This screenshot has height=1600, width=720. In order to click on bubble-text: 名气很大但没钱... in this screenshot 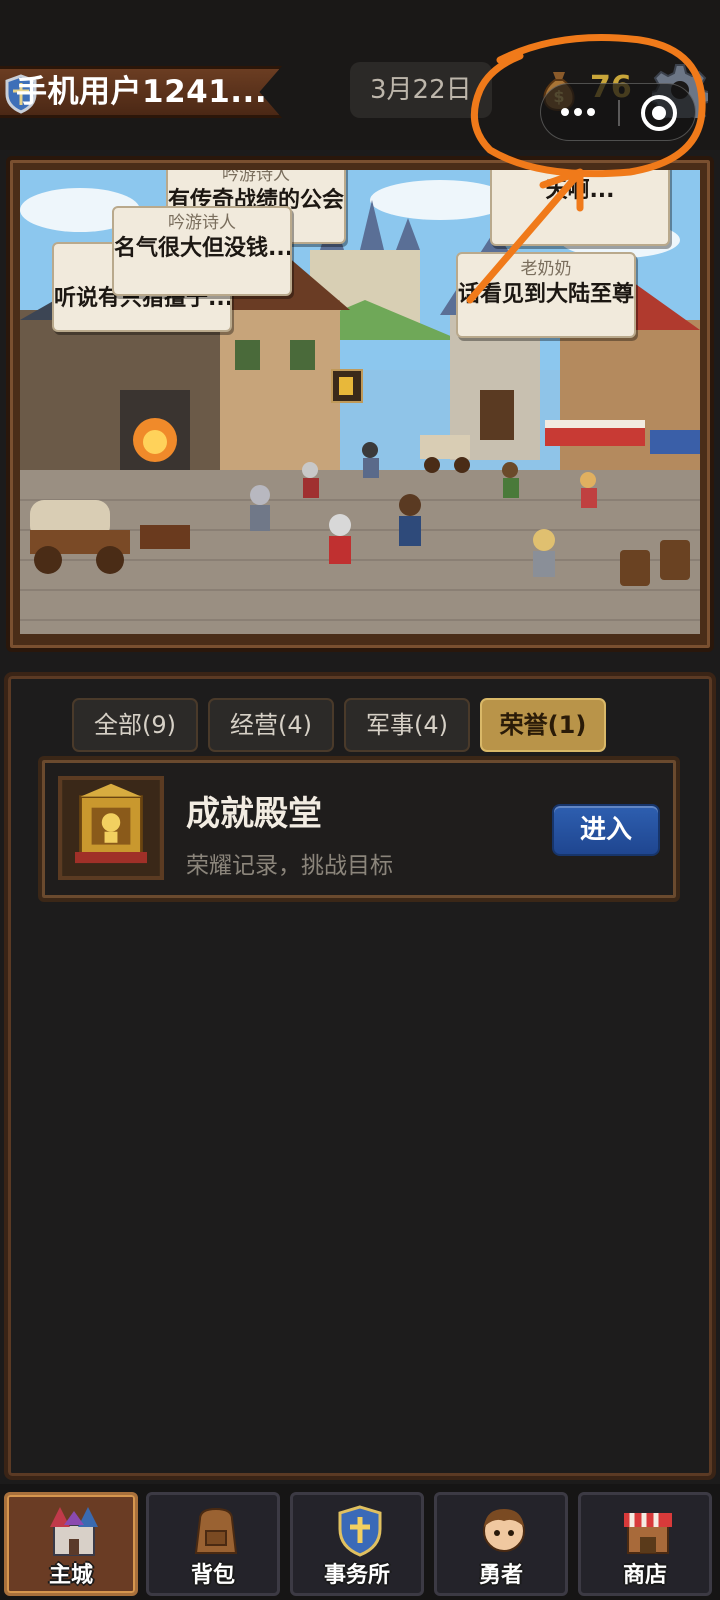, I will do `click(203, 248)`.